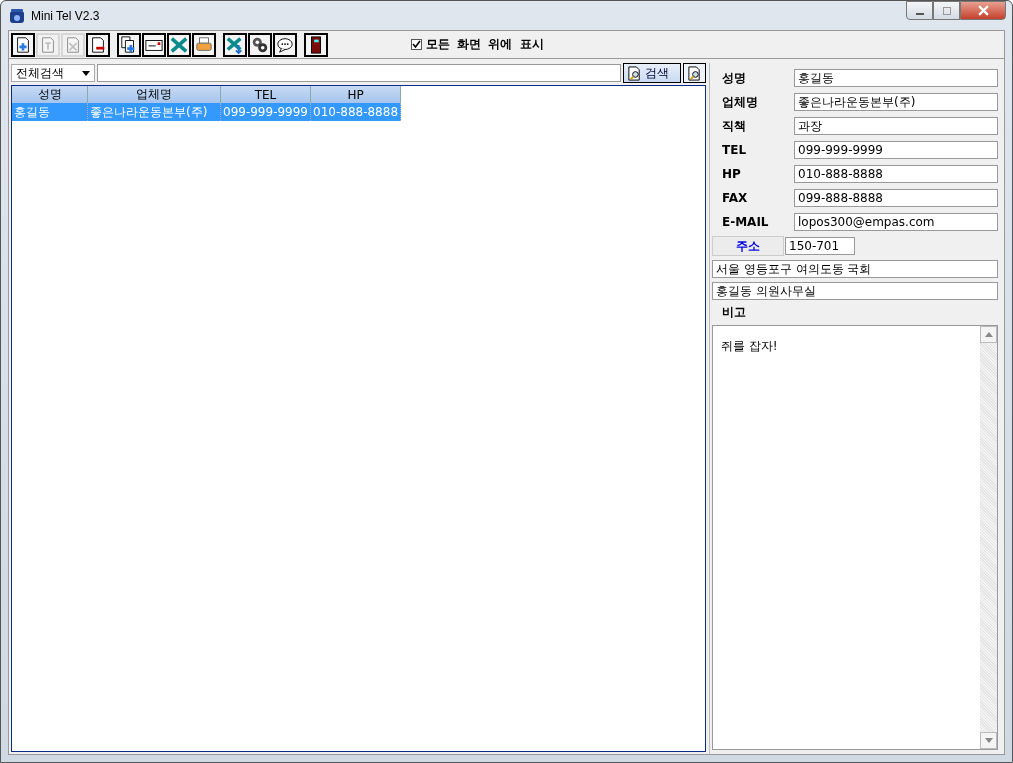 This screenshot has width=1013, height=763. Describe the element at coordinates (53, 73) in the screenshot. I see `search-scope-dropdown: 전체검색` at that location.